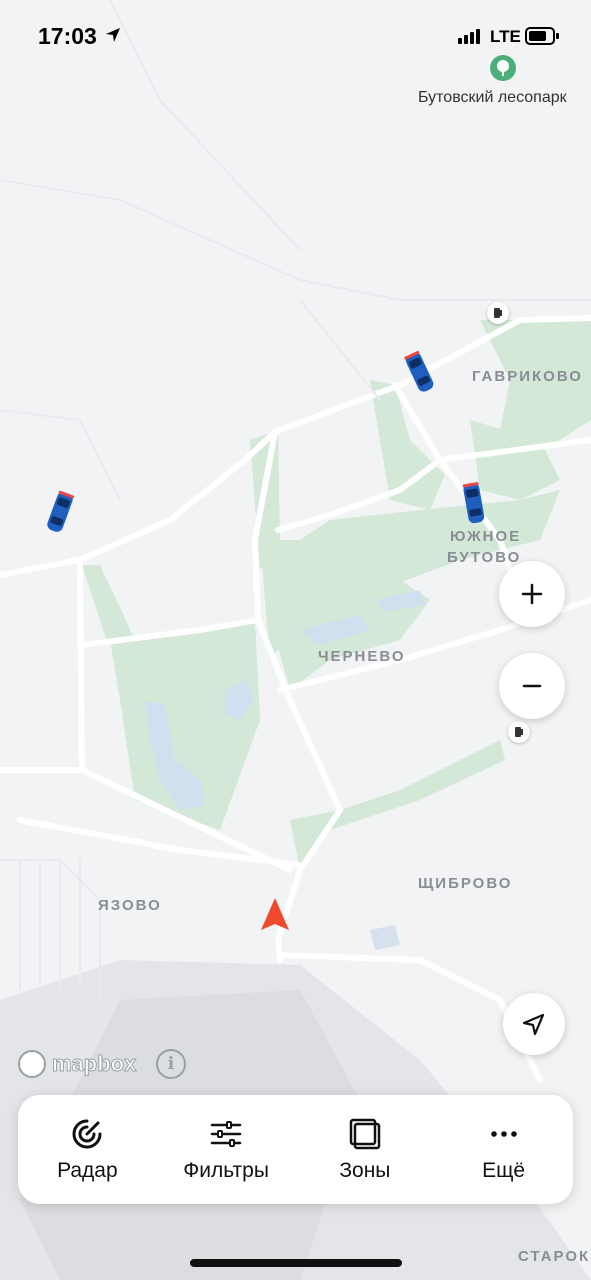 The height and width of the screenshot is (1280, 591). What do you see at coordinates (32, 1064) in the screenshot?
I see `mapbox-logo-icon` at bounding box center [32, 1064].